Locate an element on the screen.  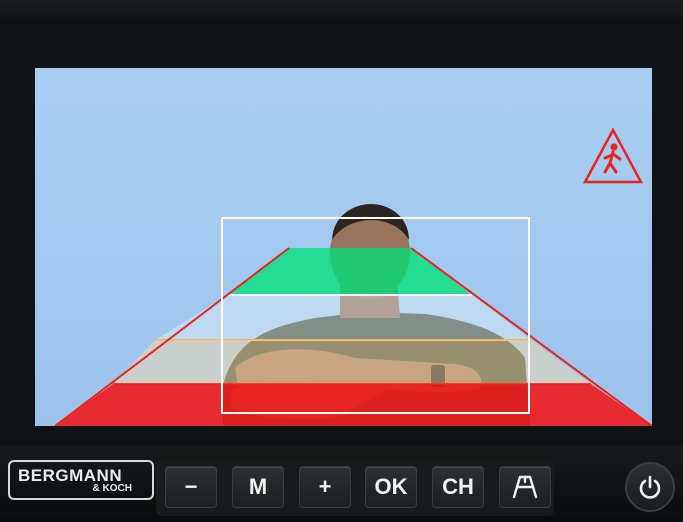
pedestrian-warning-icon is located at coordinates (613, 155).